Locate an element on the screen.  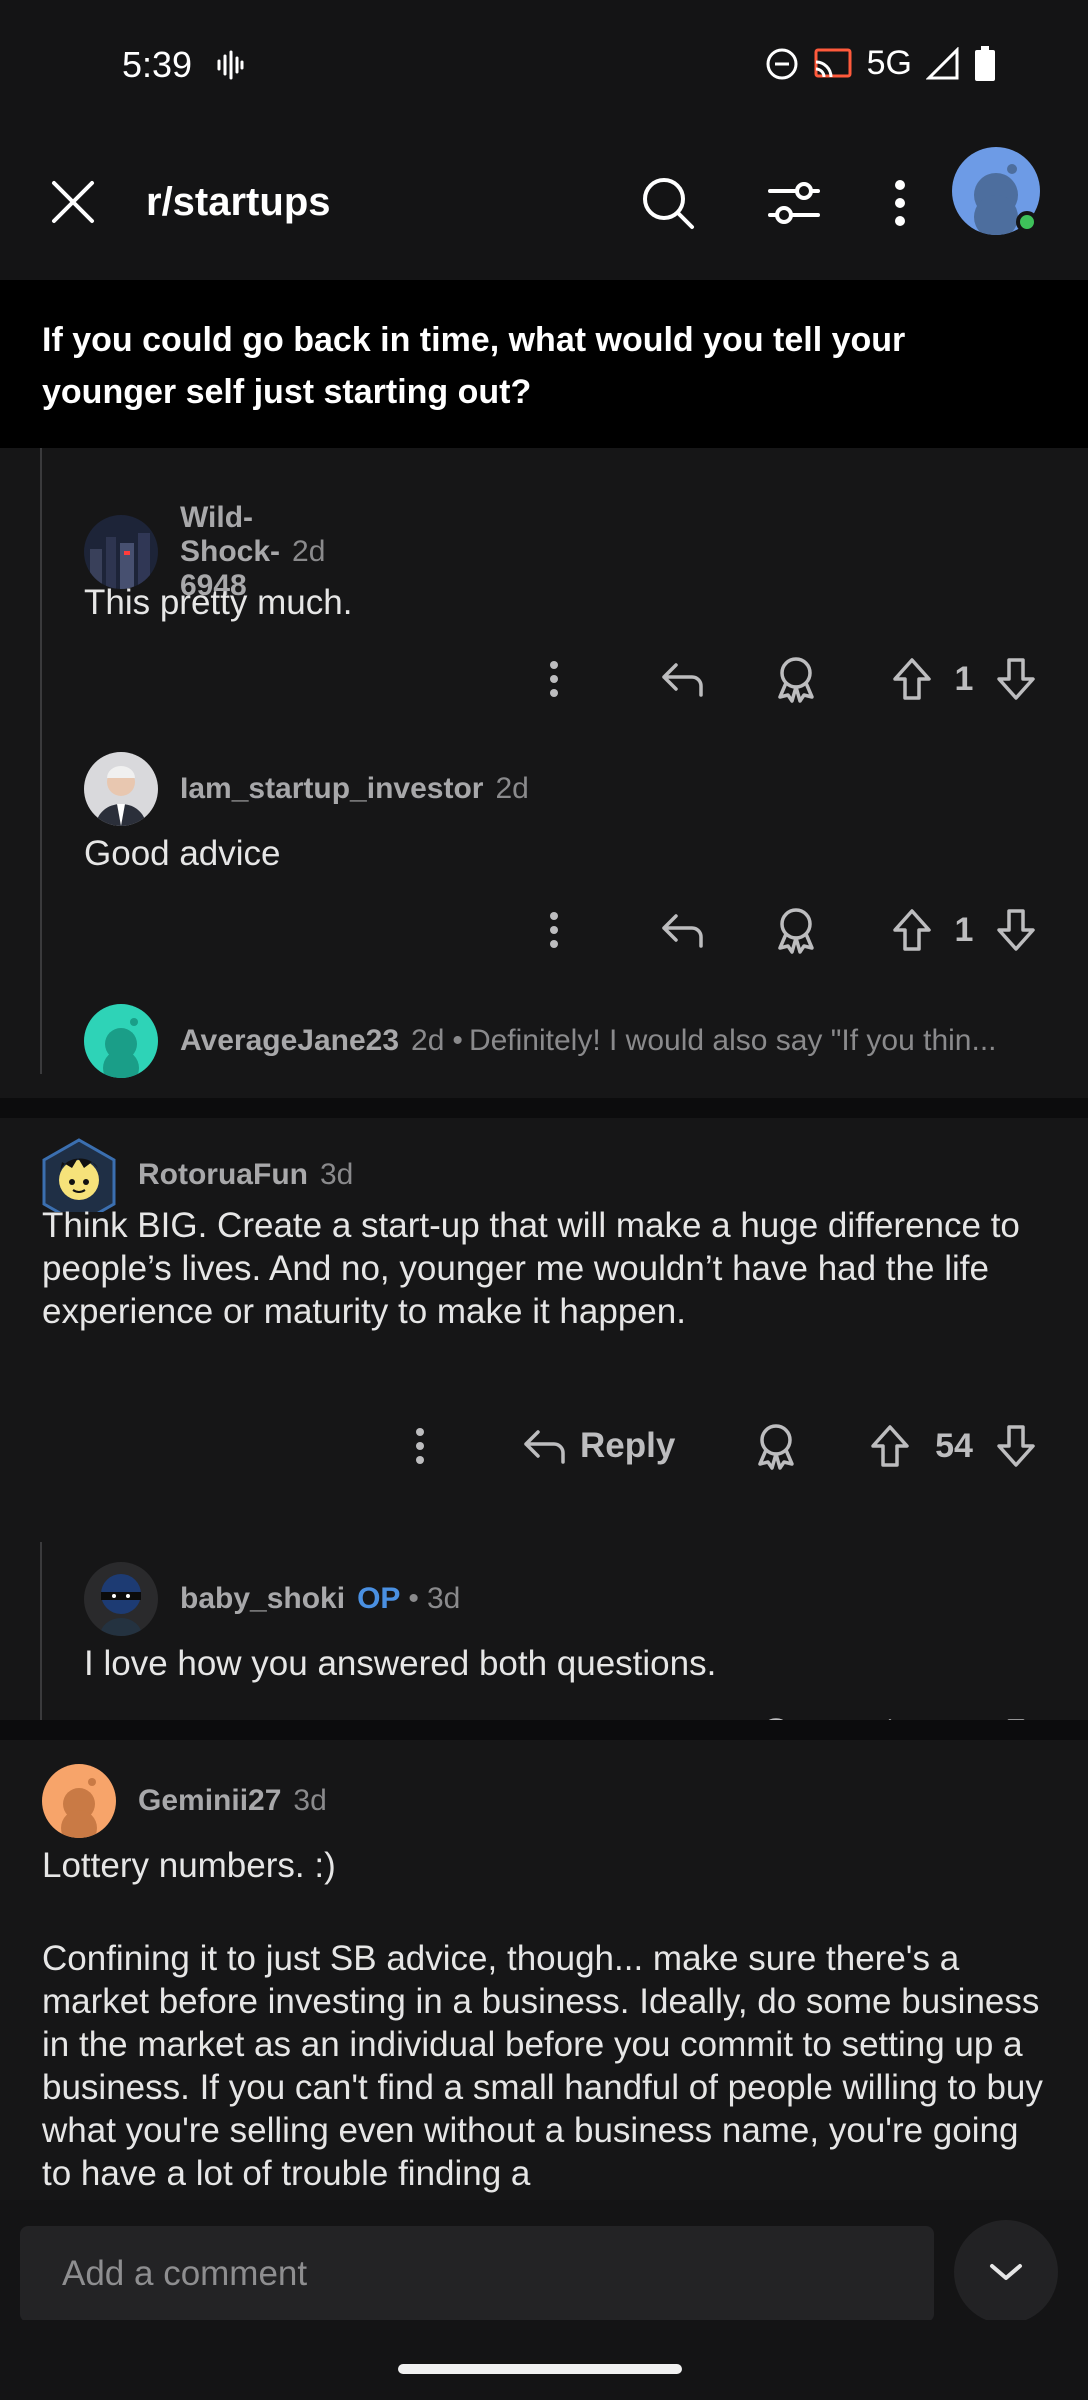
city-night-avatar-icon is located at coordinates (121, 552).